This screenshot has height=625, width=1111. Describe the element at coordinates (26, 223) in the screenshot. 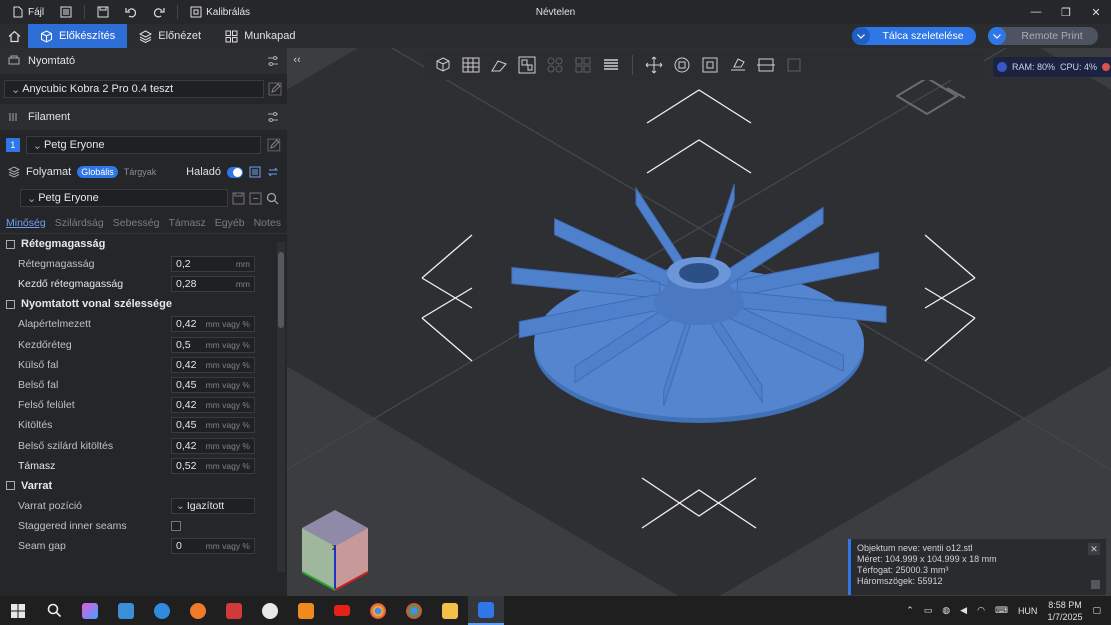

I see `subtab-quality: Minőség` at that location.